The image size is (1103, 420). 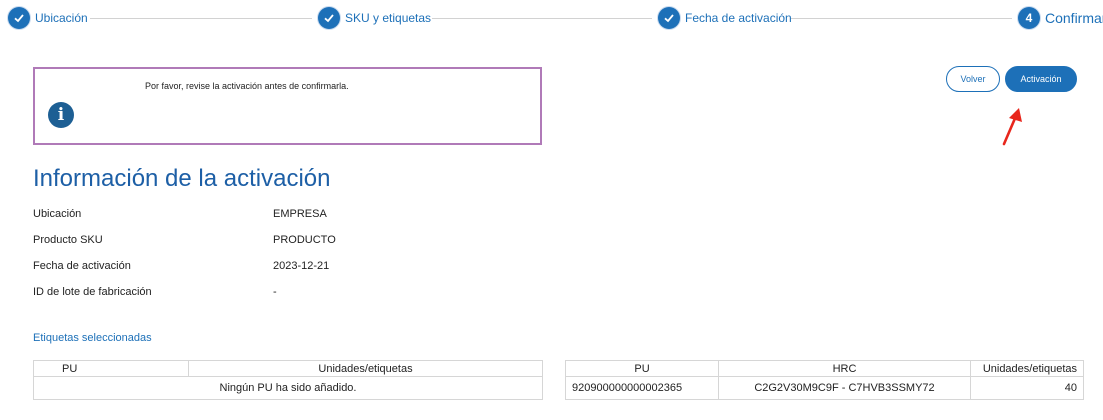 I want to click on step-label: SKU y etiquetas, so click(x=388, y=18).